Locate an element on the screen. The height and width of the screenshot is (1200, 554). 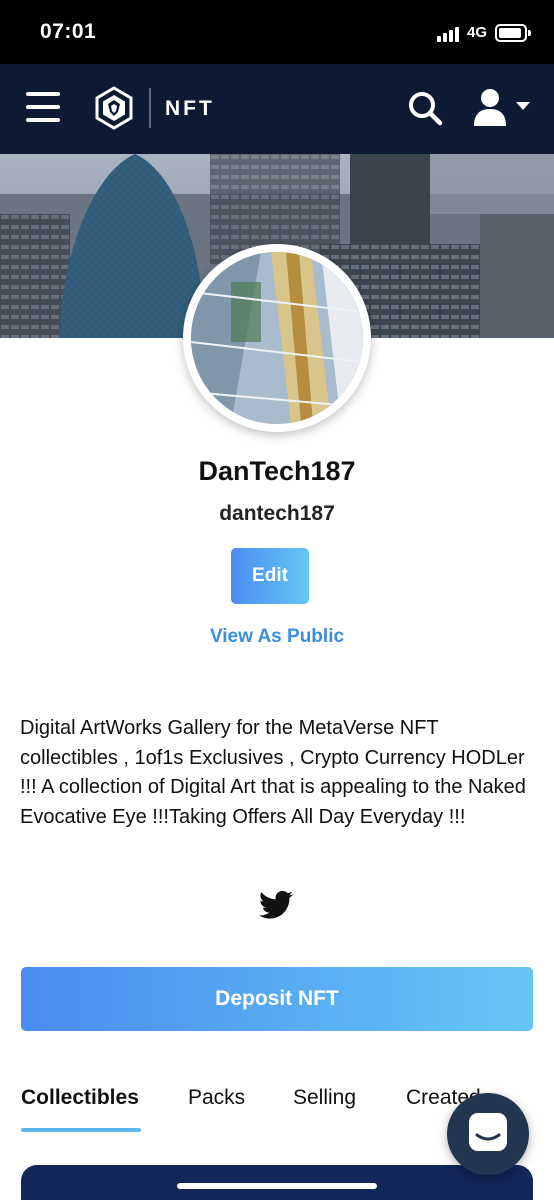
crypto-com-logo-icon is located at coordinates (114, 108).